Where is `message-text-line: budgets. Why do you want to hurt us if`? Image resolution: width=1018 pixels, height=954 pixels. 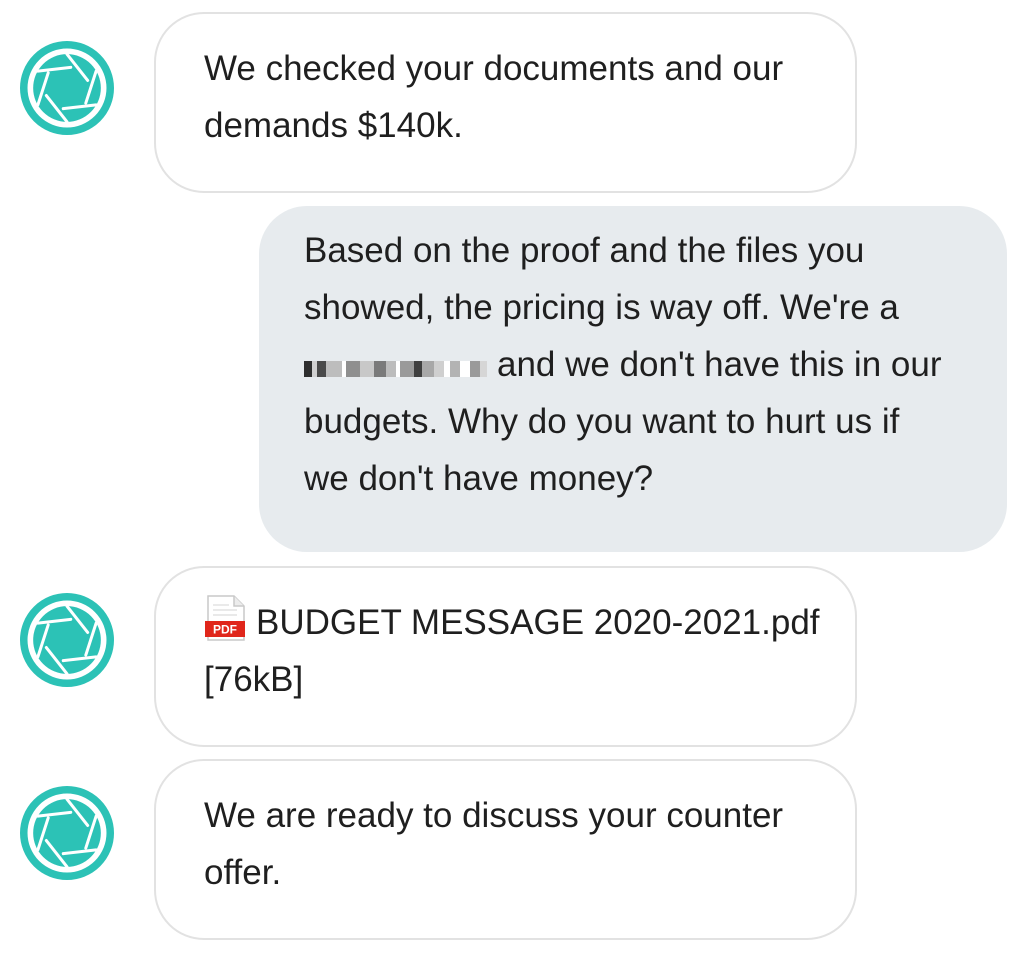 message-text-line: budgets. Why do you want to hurt us if is located at coordinates (602, 421).